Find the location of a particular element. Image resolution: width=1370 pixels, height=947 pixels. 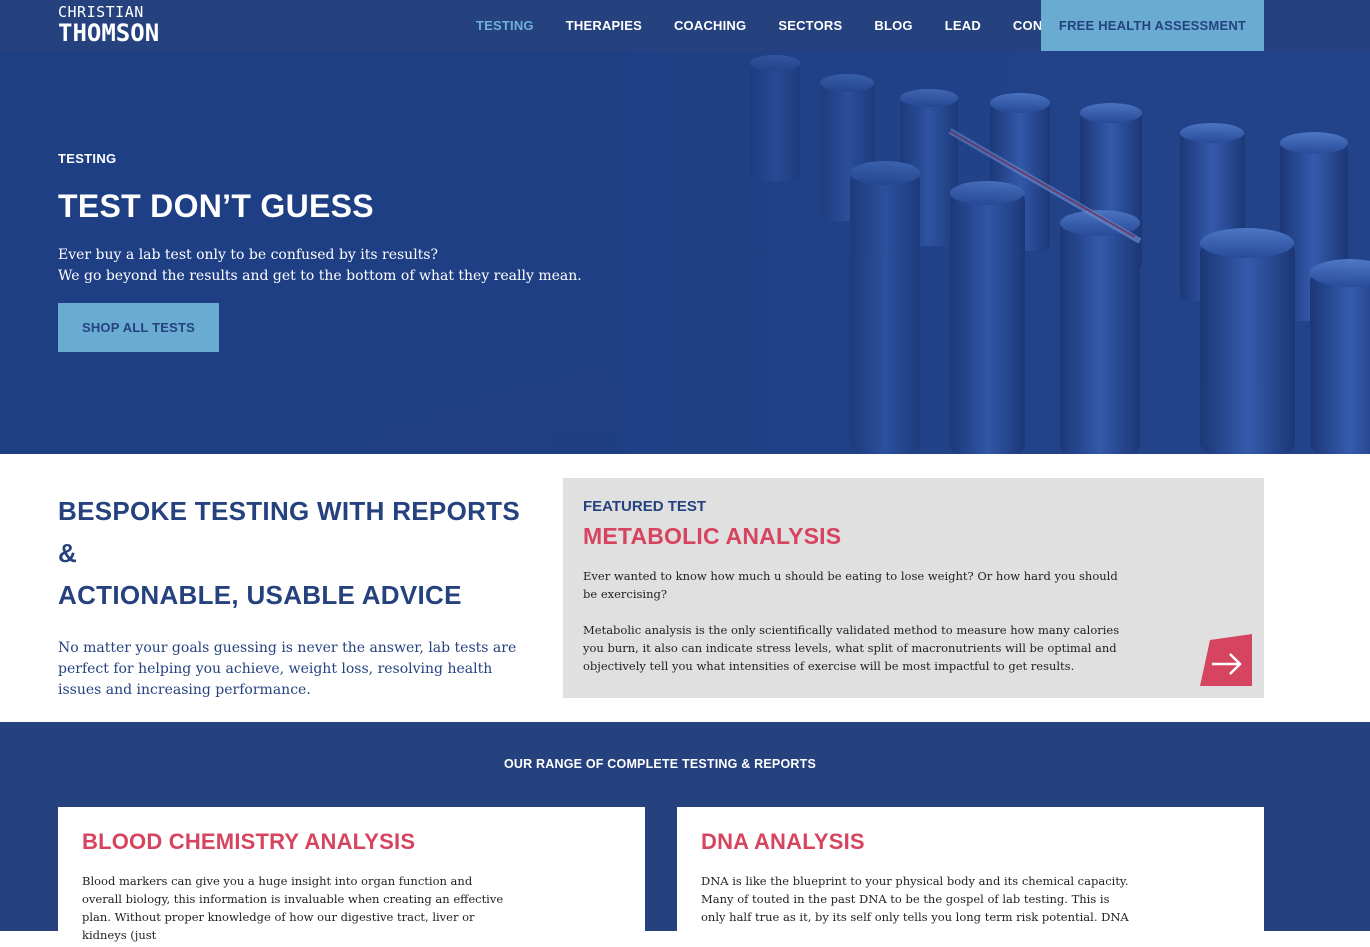

arrow-right-icon is located at coordinates (1226, 660).